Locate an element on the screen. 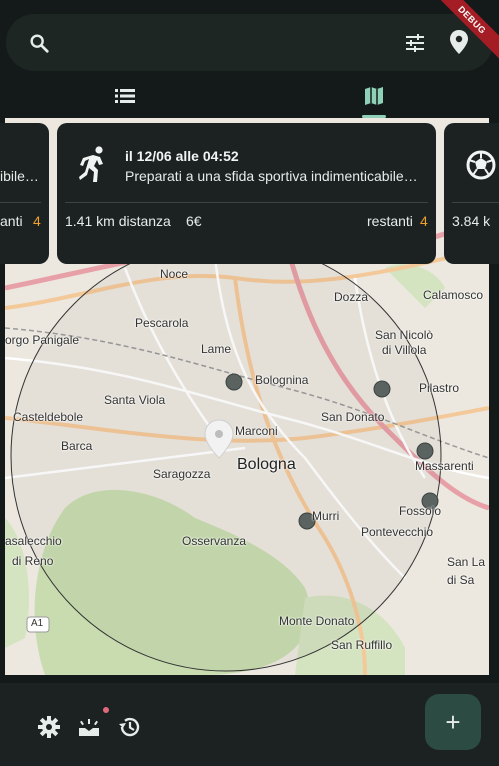 Image resolution: width=499 pixels, height=766 pixels. map-label: Bolognina is located at coordinates (282, 380).